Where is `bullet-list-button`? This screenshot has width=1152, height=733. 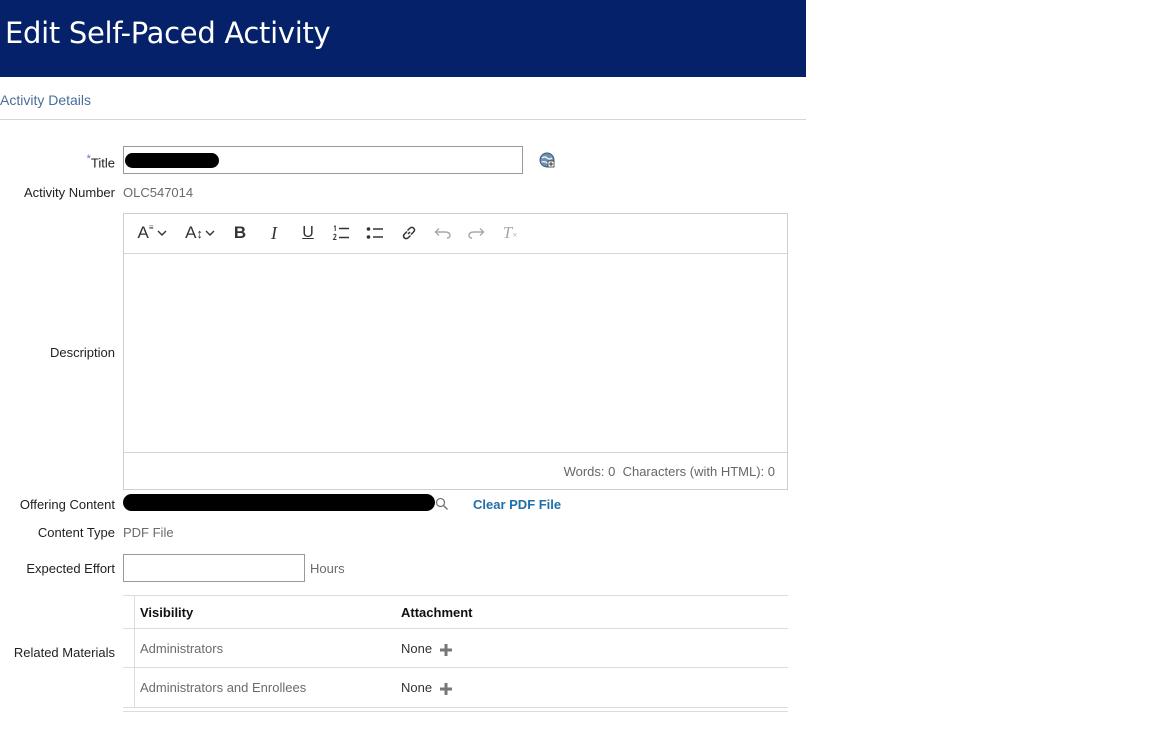
bullet-list-button is located at coordinates (375, 233).